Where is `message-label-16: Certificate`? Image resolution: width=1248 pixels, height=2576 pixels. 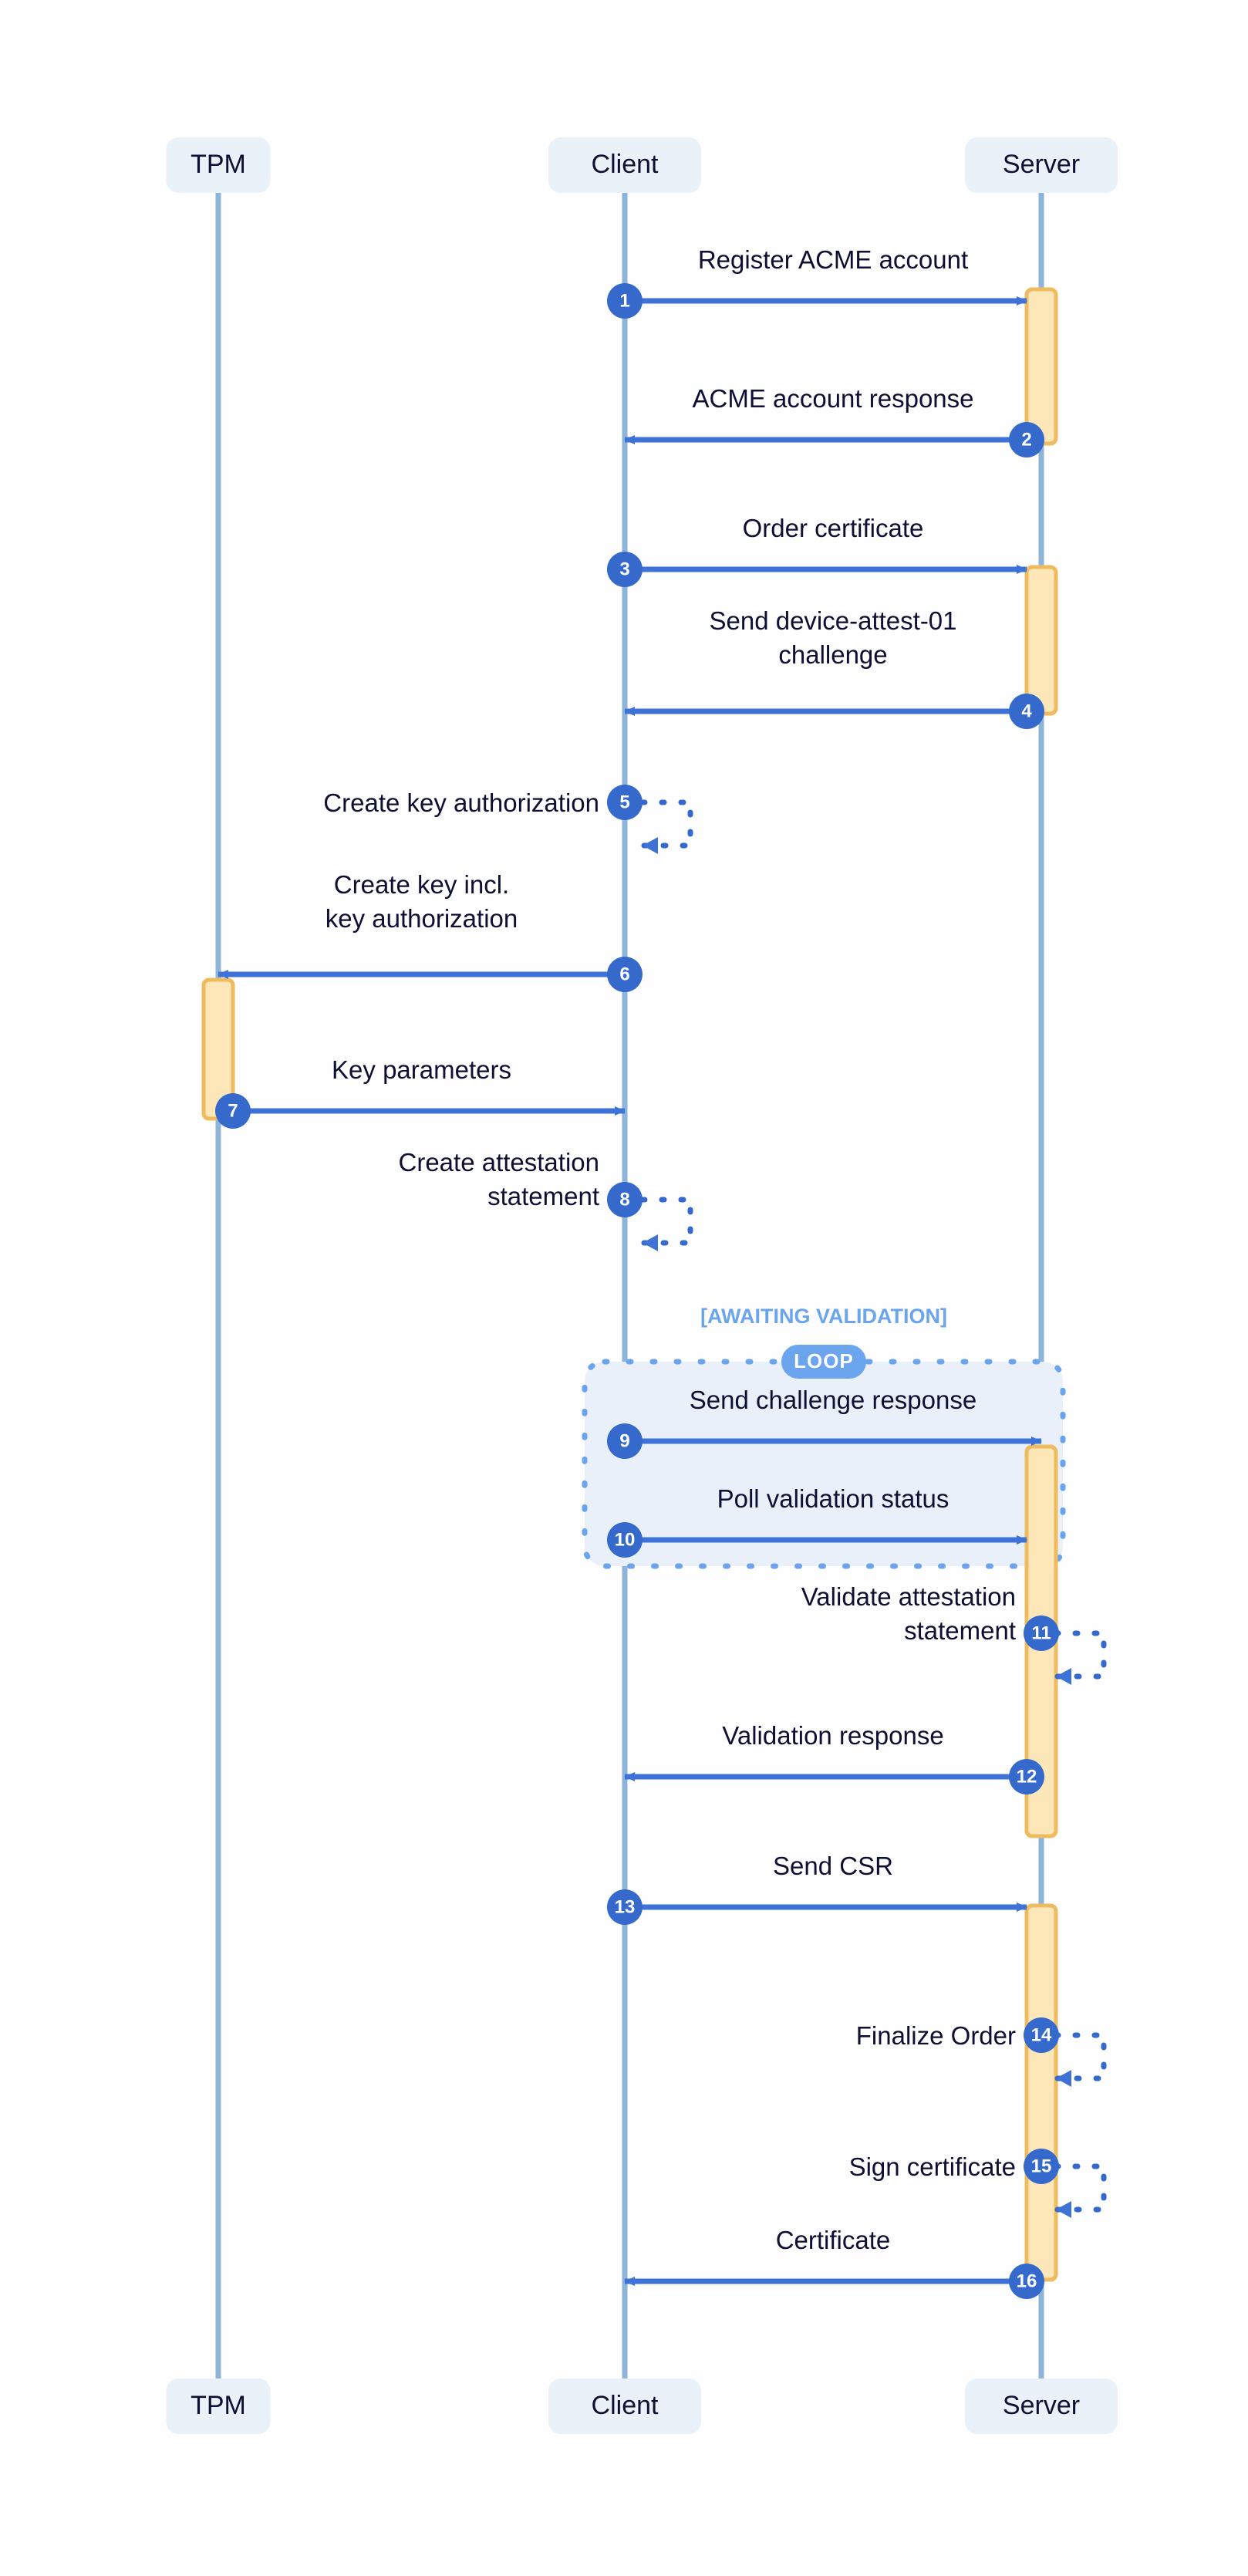
message-label-16: Certificate is located at coordinates (833, 2240).